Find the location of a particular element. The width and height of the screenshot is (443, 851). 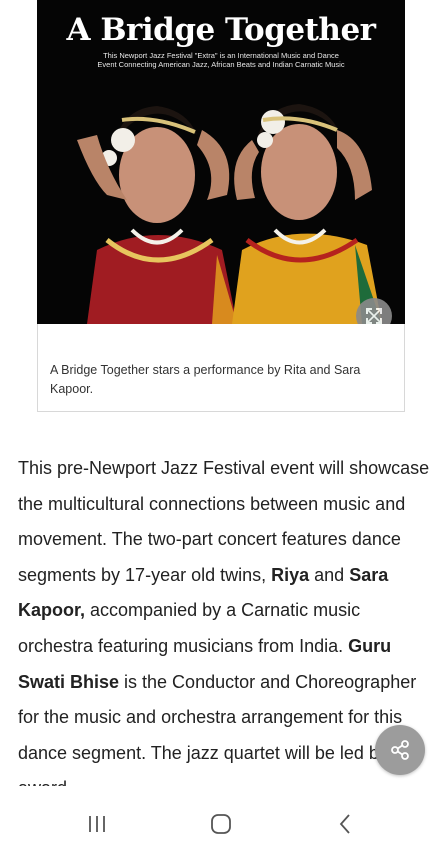

share-icon is located at coordinates (400, 750).